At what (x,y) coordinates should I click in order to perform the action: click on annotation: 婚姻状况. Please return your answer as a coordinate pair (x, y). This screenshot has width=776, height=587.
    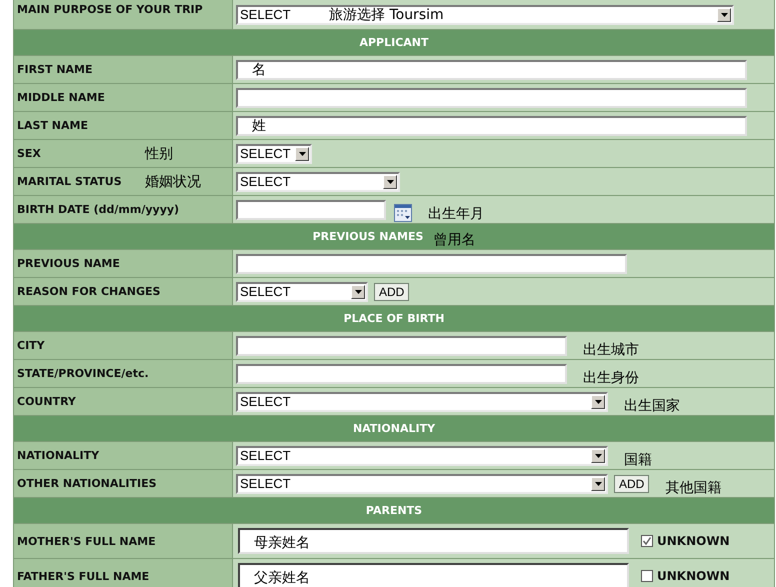
    Looking at the image, I should click on (173, 181).